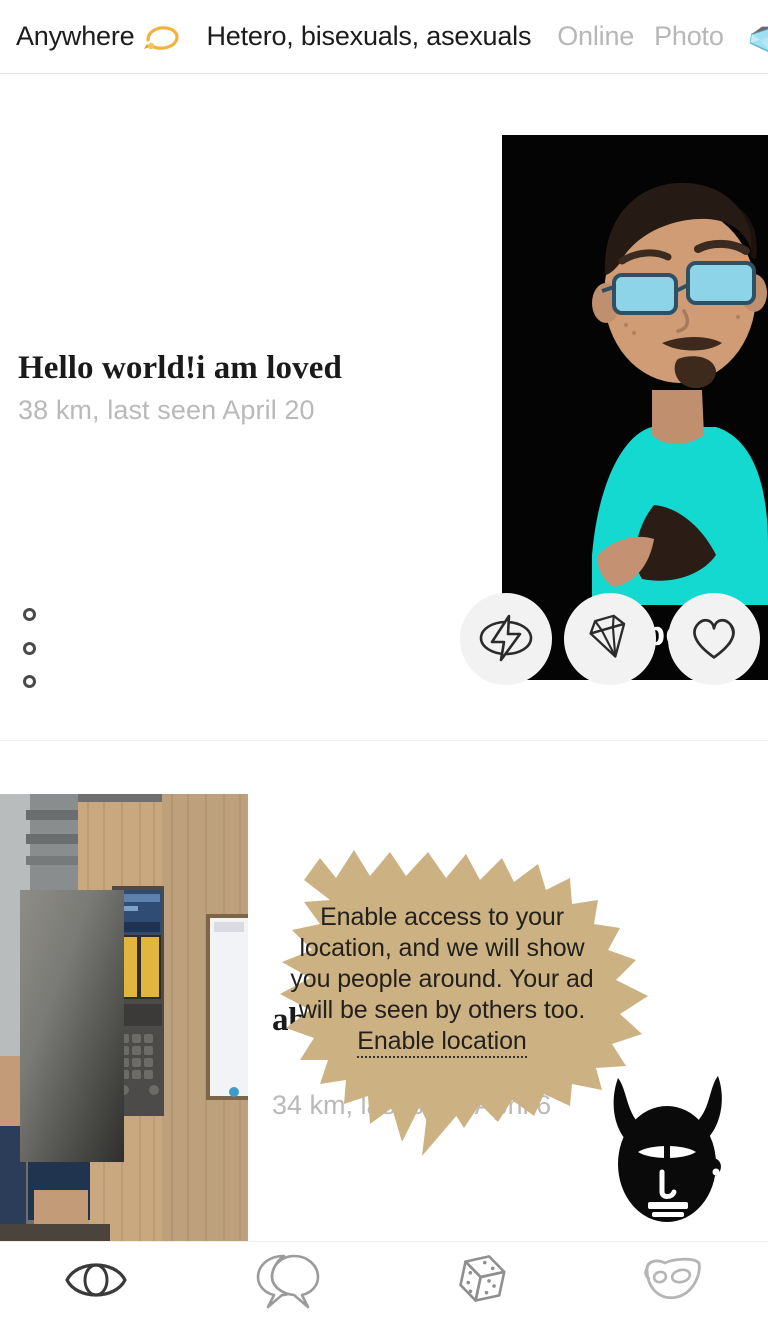 This screenshot has width=768, height=1324. I want to click on bottom-navigation, so click(384, 1282).